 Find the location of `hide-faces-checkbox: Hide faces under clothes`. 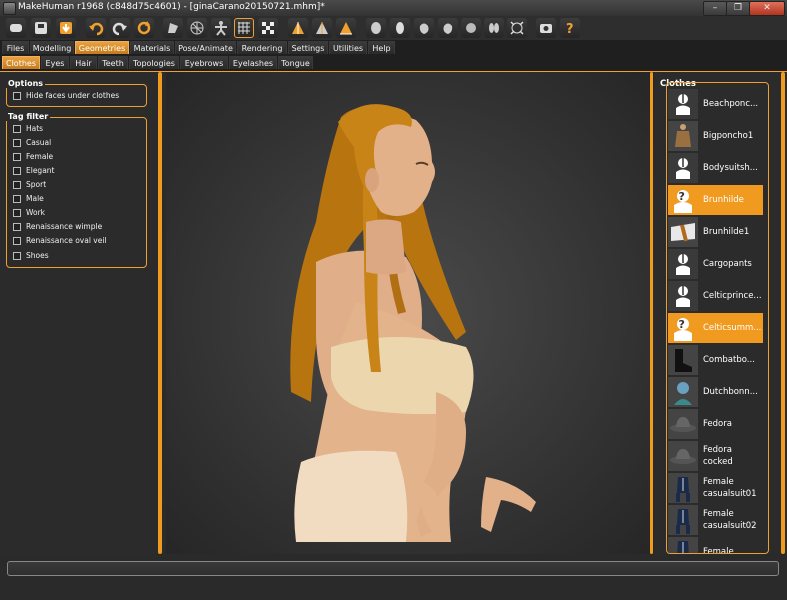

hide-faces-checkbox: Hide faces under clothes is located at coordinates (66, 95).